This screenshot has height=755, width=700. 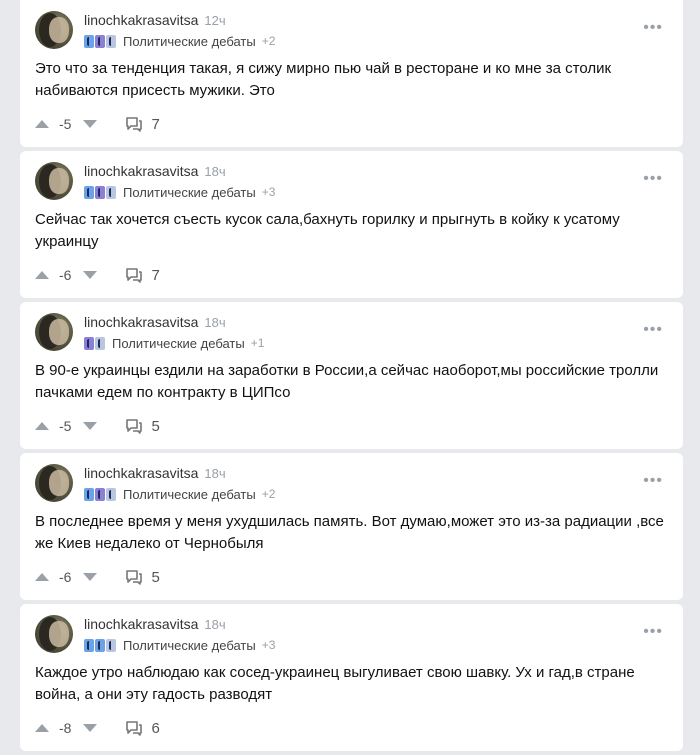 What do you see at coordinates (65, 728) in the screenshot?
I see `post-score: -8` at bounding box center [65, 728].